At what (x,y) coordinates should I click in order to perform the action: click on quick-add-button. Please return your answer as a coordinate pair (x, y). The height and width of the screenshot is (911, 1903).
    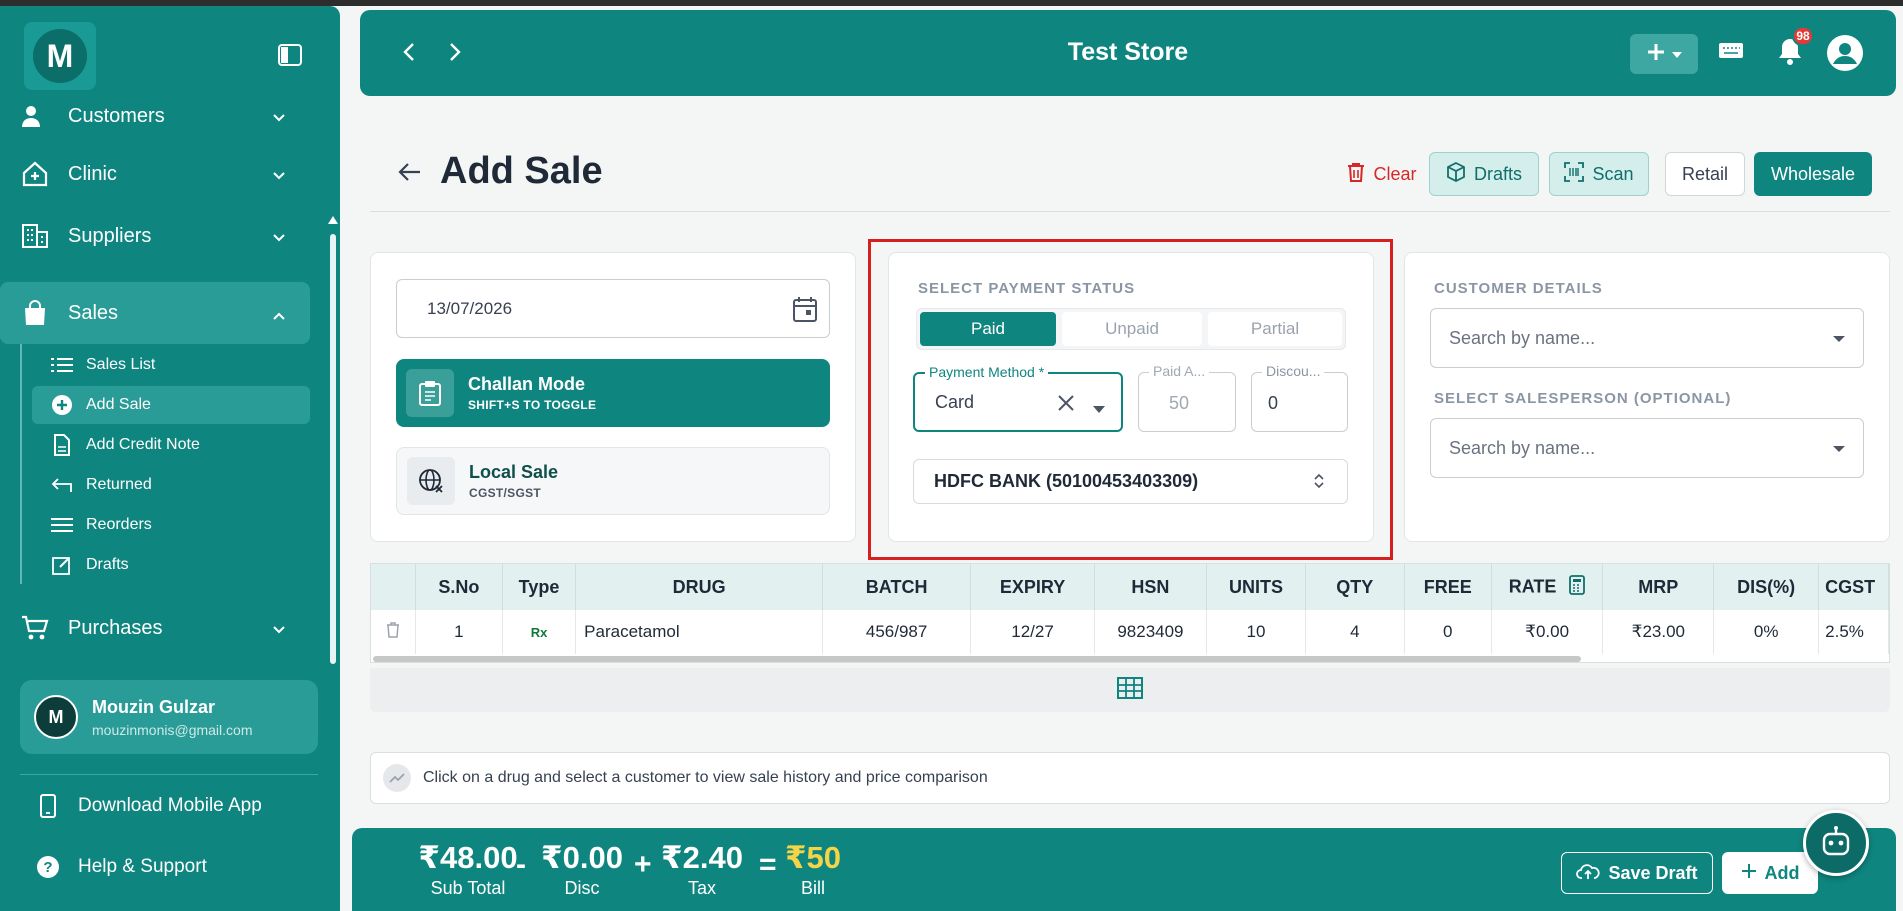
    Looking at the image, I should click on (1664, 54).